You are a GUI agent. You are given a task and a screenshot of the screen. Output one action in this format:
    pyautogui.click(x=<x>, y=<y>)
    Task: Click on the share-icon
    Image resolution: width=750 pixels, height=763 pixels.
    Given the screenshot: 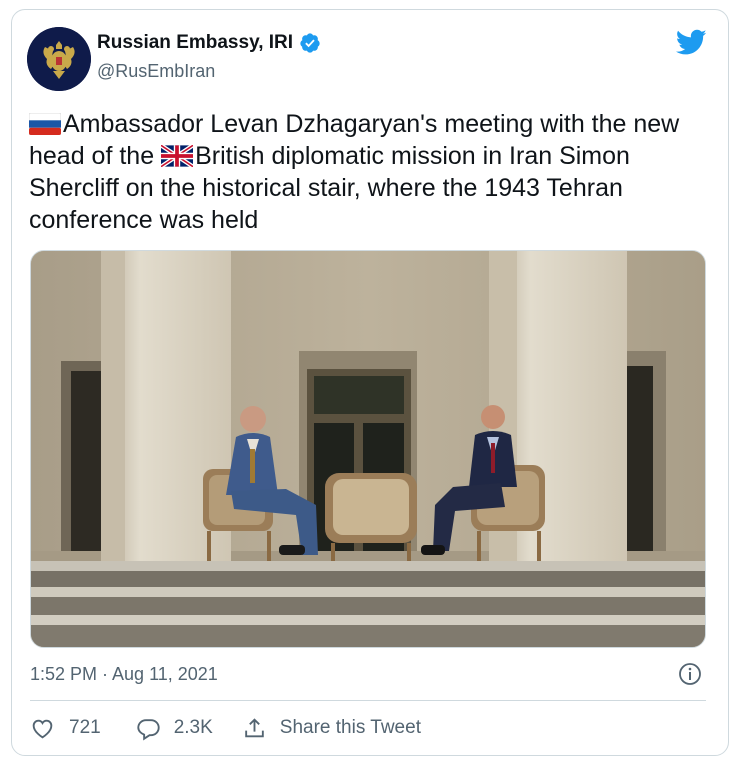 What is the action you would take?
    pyautogui.click(x=254, y=727)
    